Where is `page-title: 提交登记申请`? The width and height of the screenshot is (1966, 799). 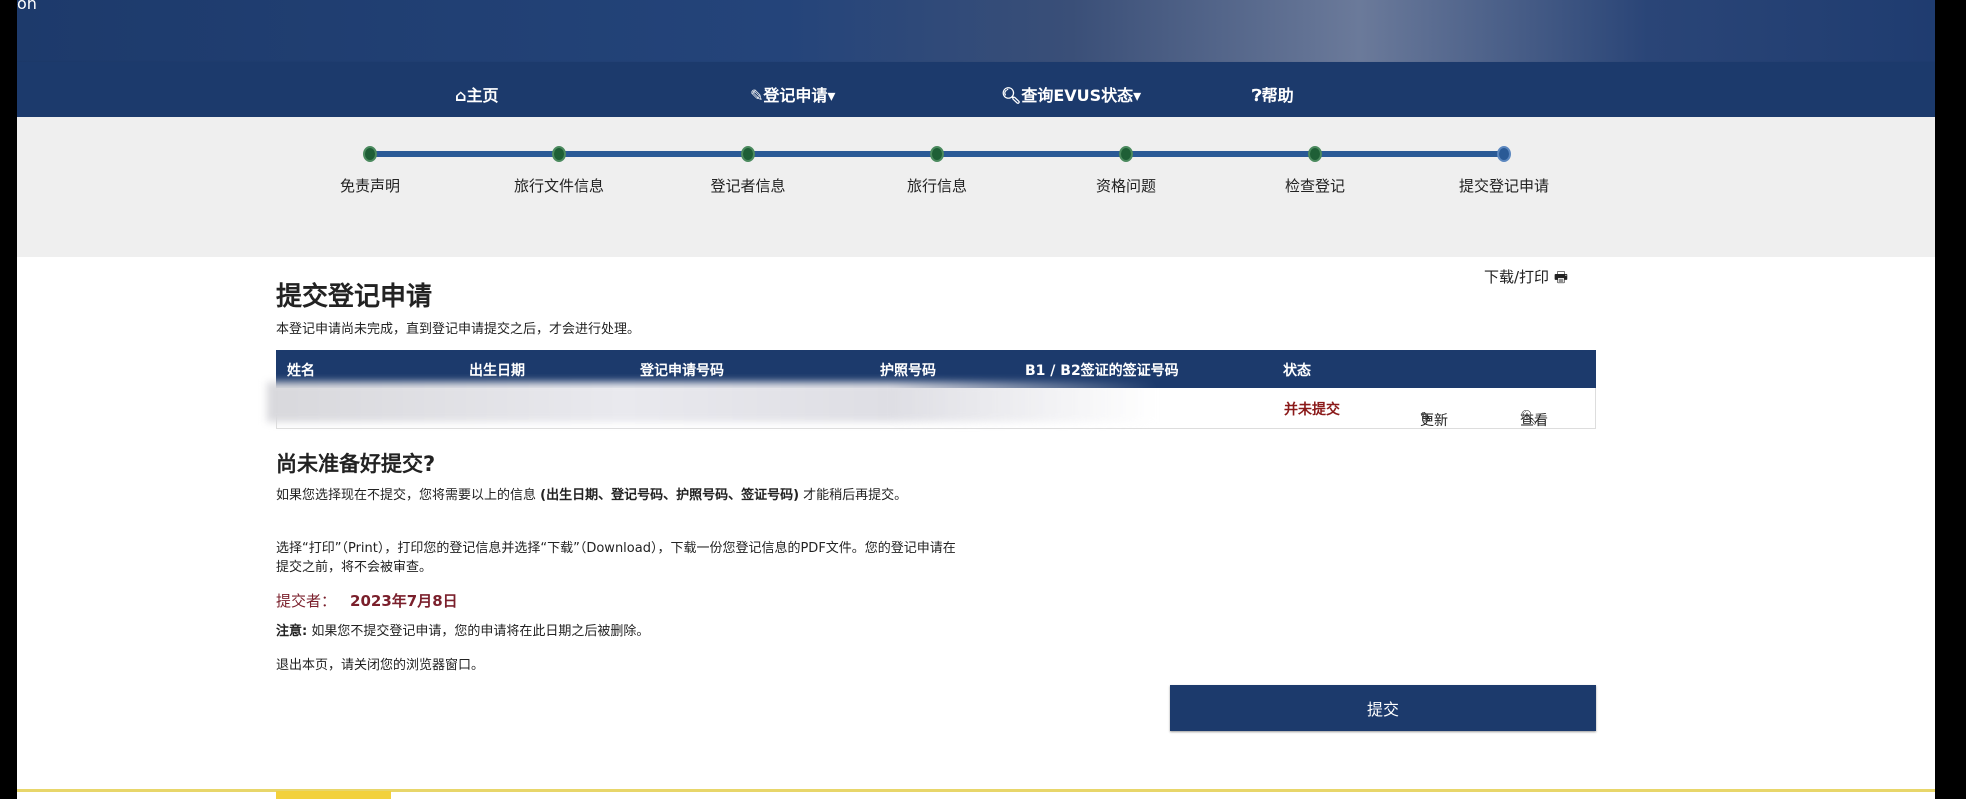 page-title: 提交登记申请 is located at coordinates (354, 297).